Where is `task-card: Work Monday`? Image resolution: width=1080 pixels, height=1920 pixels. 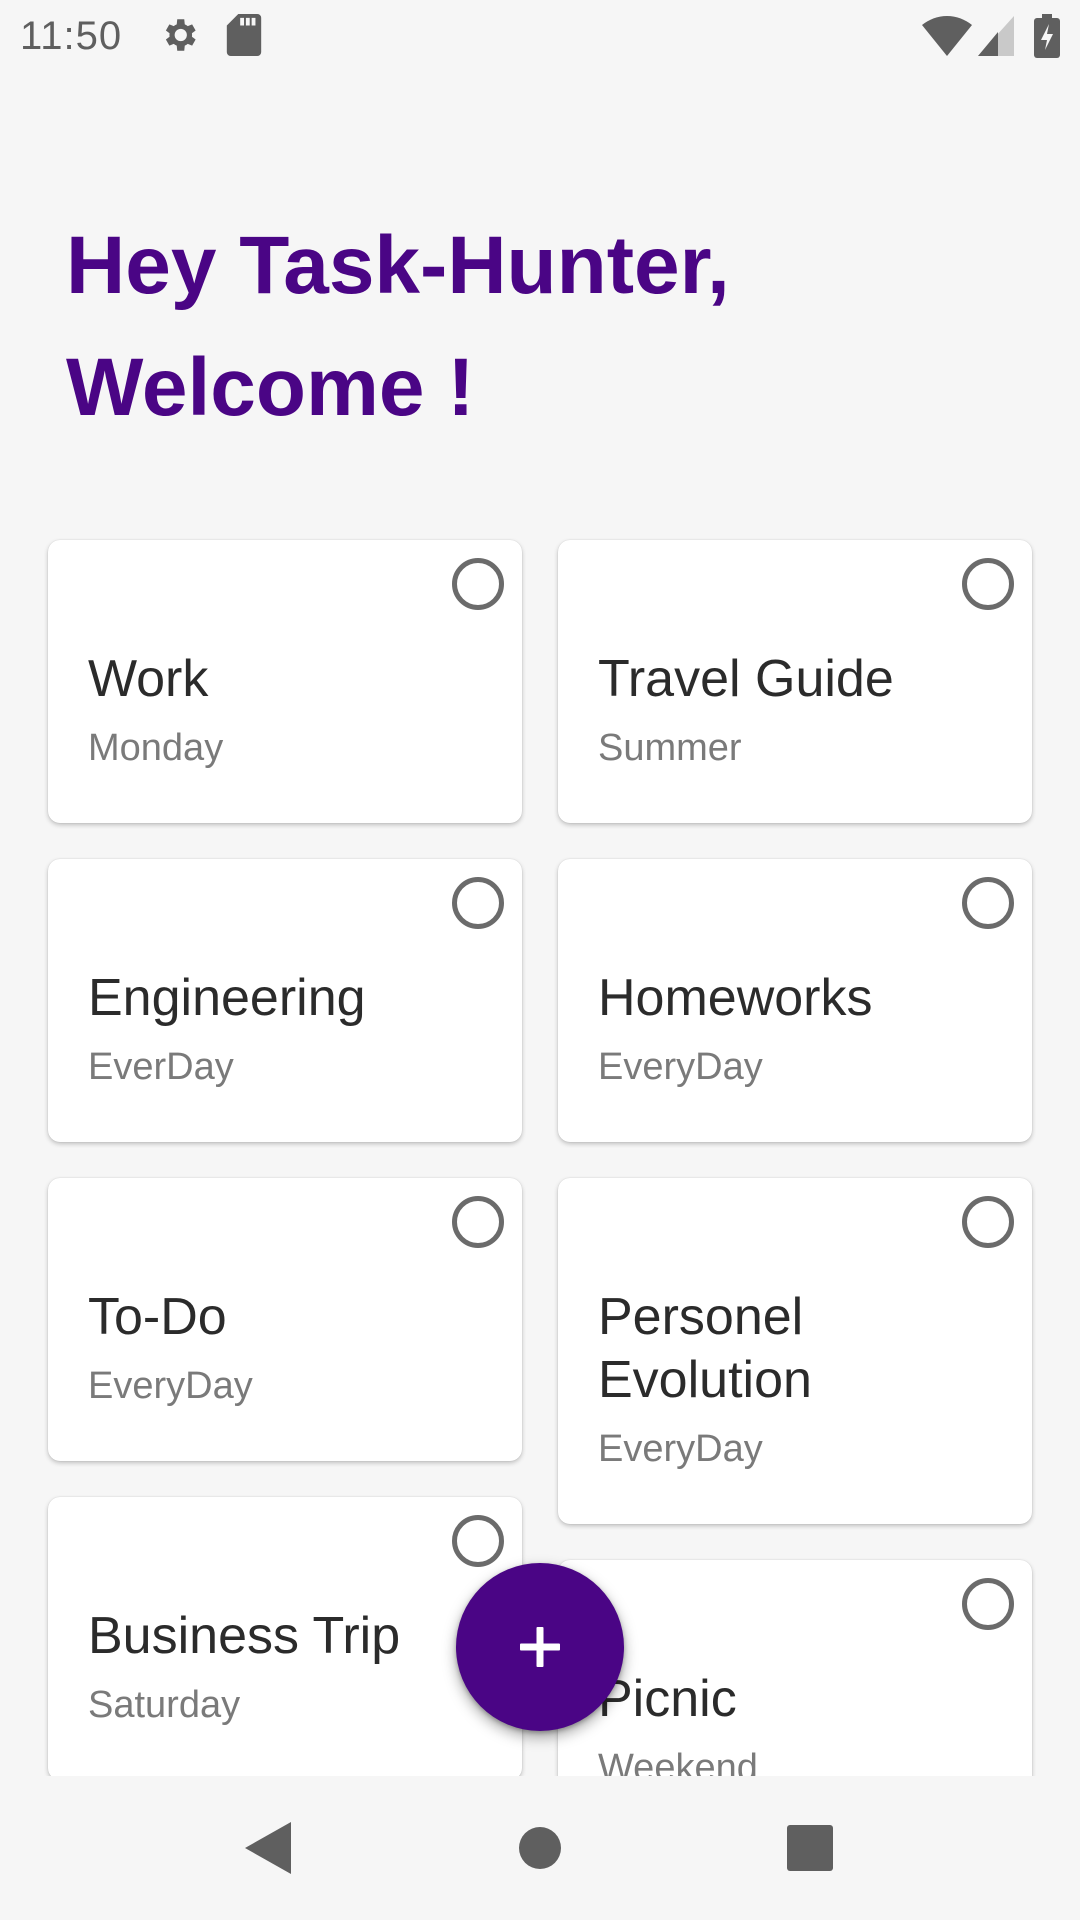 task-card: Work Monday is located at coordinates (285, 681).